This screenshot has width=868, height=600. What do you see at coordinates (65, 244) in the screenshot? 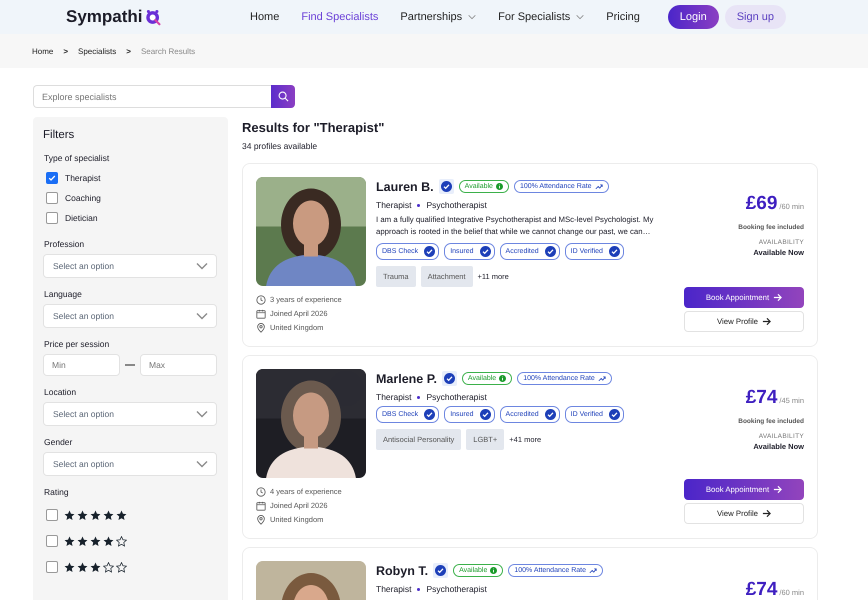
I see `filter-label: Profession` at bounding box center [65, 244].